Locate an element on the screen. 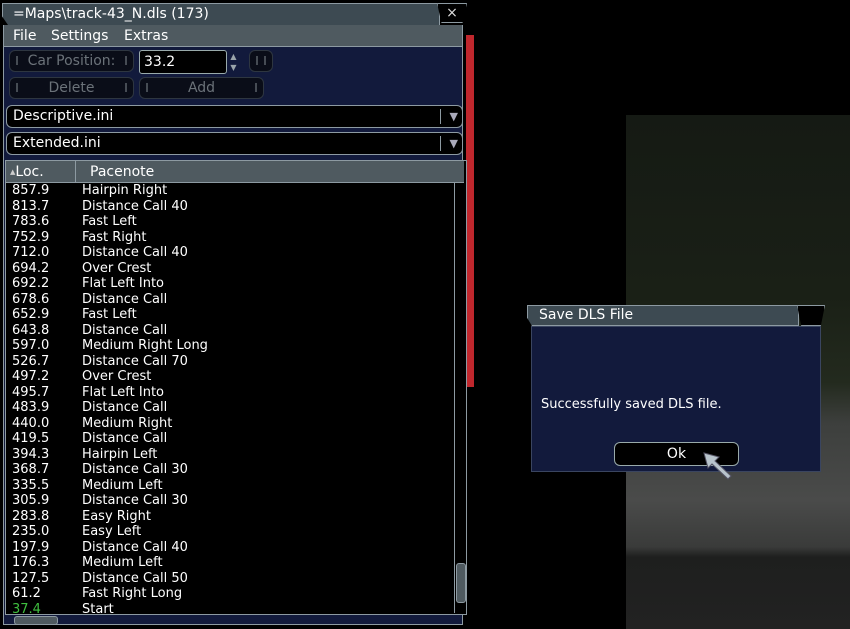 The width and height of the screenshot is (850, 629). horizontal-scroll-thumb is located at coordinates (36, 620).